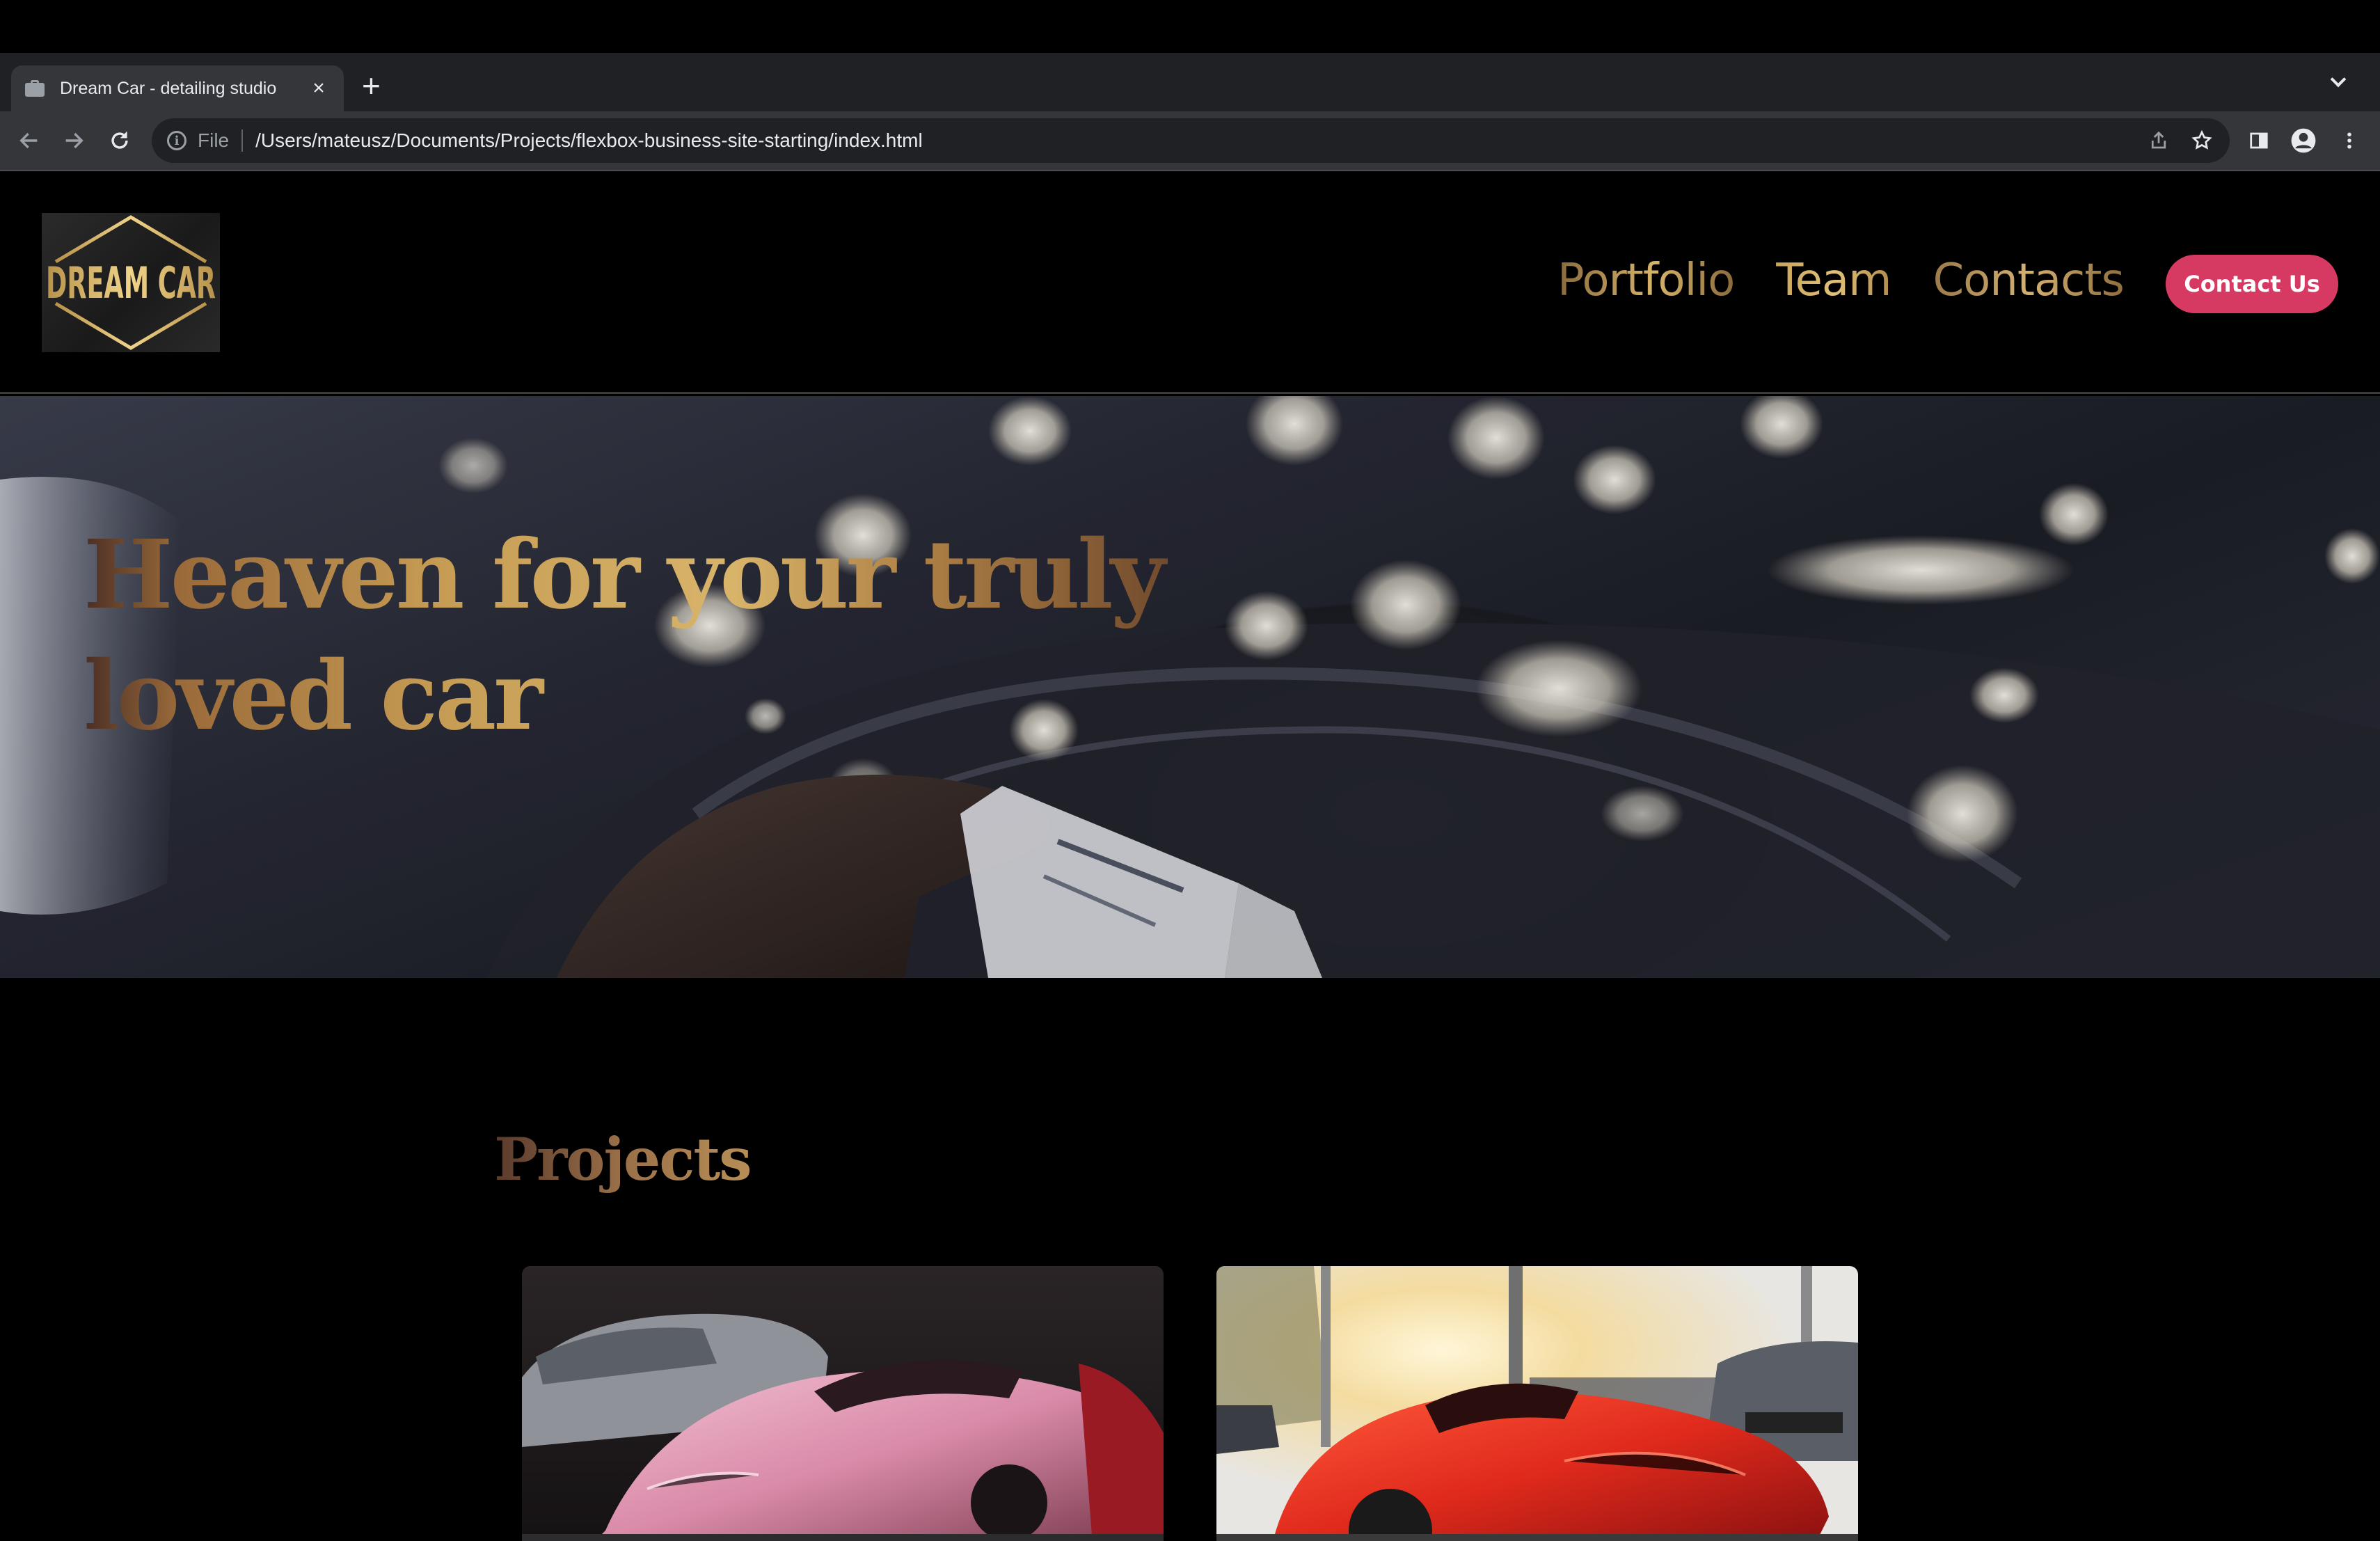 Image resolution: width=2380 pixels, height=1541 pixels. What do you see at coordinates (1190, 82) in the screenshot?
I see `browser-tab-strip: Dream Car - detailing studio ×` at bounding box center [1190, 82].